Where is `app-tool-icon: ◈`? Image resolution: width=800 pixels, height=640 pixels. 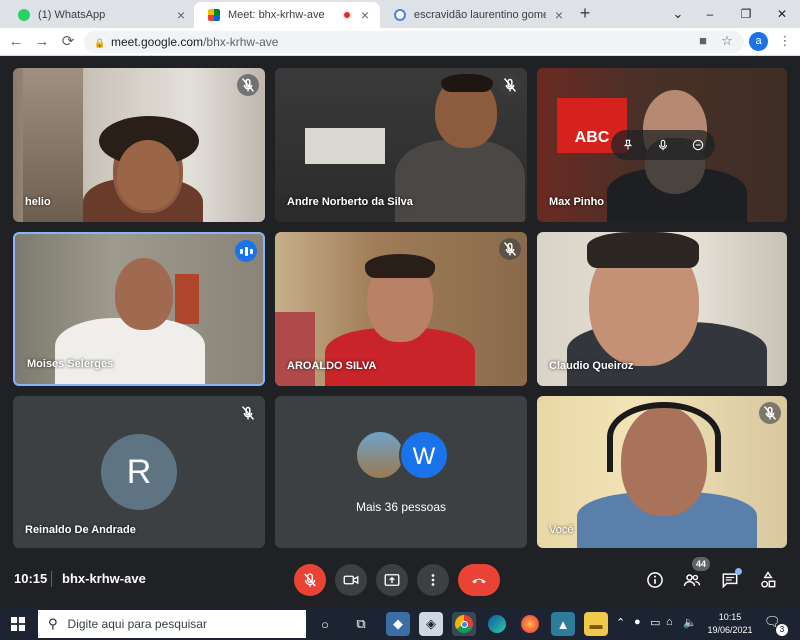 app-tool-icon: ◈ is located at coordinates (431, 624).